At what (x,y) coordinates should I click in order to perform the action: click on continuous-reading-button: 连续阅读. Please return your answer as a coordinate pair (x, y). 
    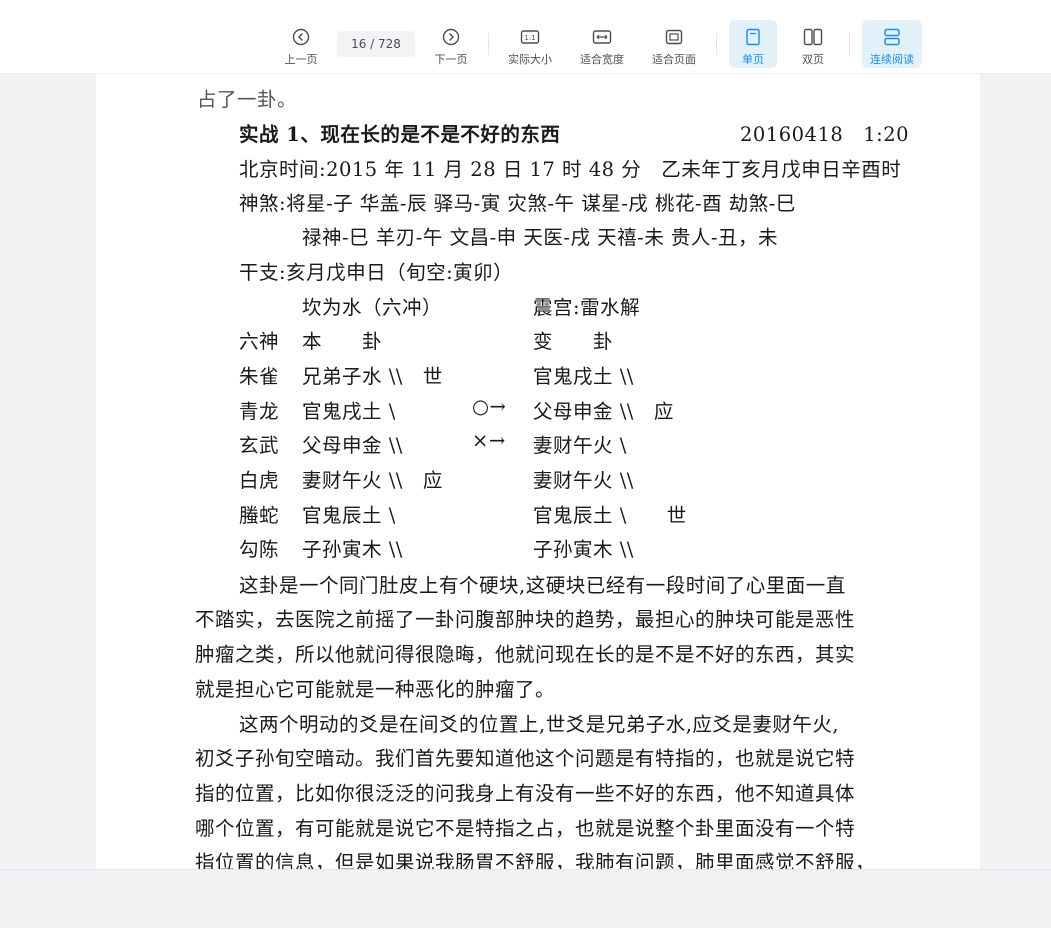
    Looking at the image, I should click on (892, 44).